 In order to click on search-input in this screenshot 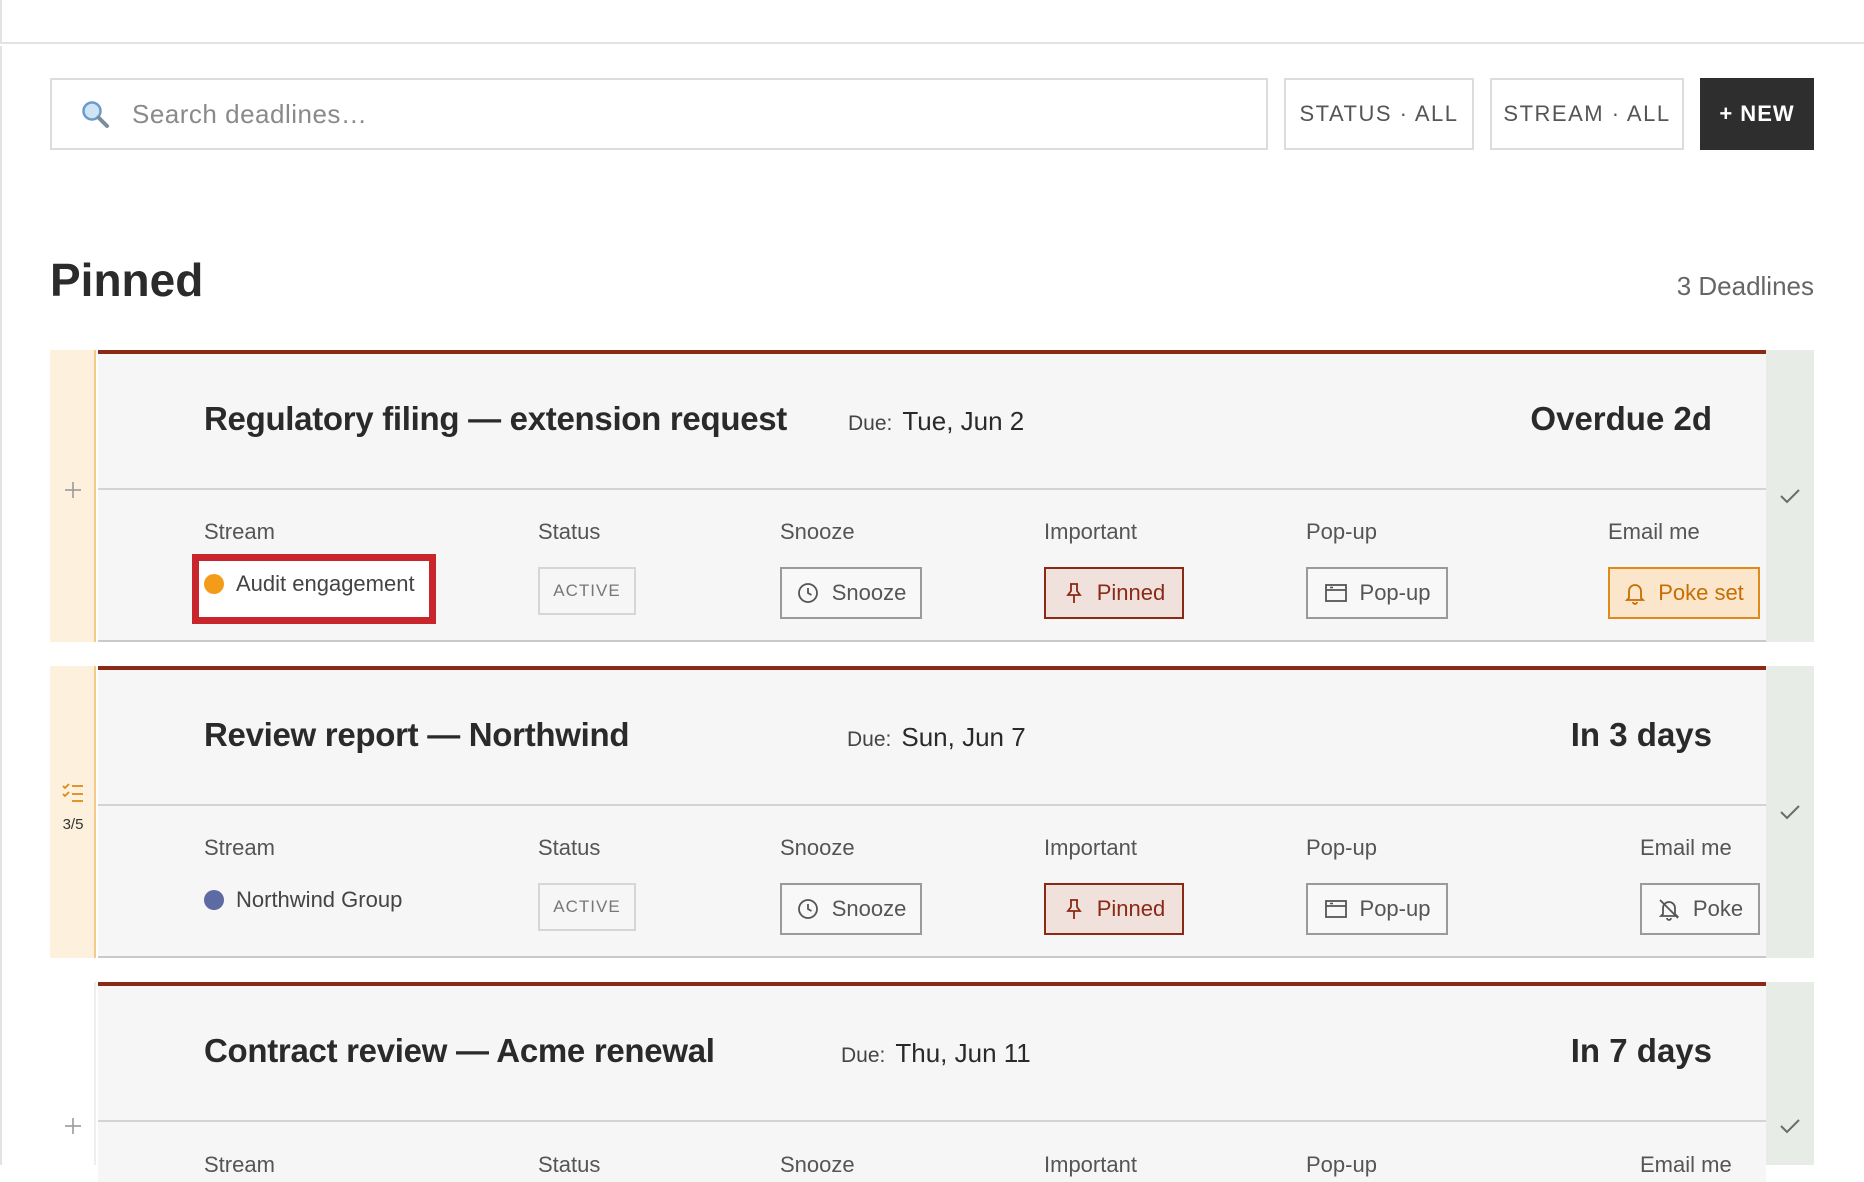, I will do `click(682, 114)`.